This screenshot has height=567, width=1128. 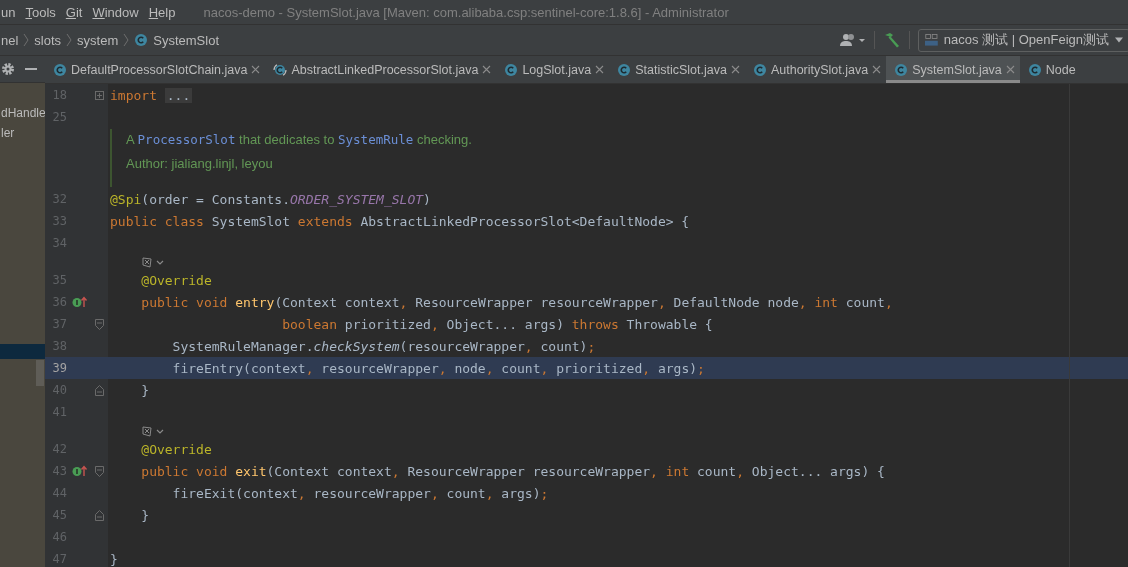 I want to click on run-configuration-dropdown: nacos 测试 | OpenFeign测试, so click(x=1023, y=40).